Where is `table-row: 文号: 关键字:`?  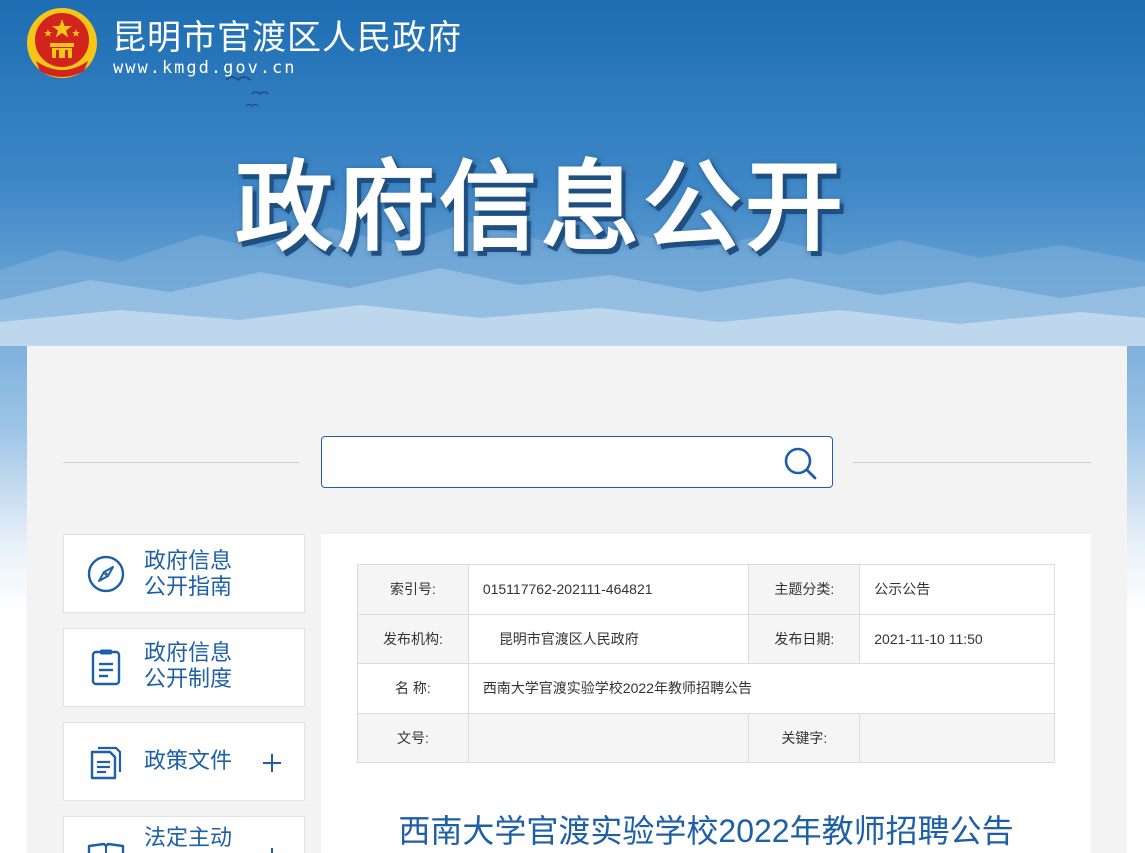 table-row: 文号: 关键字: is located at coordinates (706, 737).